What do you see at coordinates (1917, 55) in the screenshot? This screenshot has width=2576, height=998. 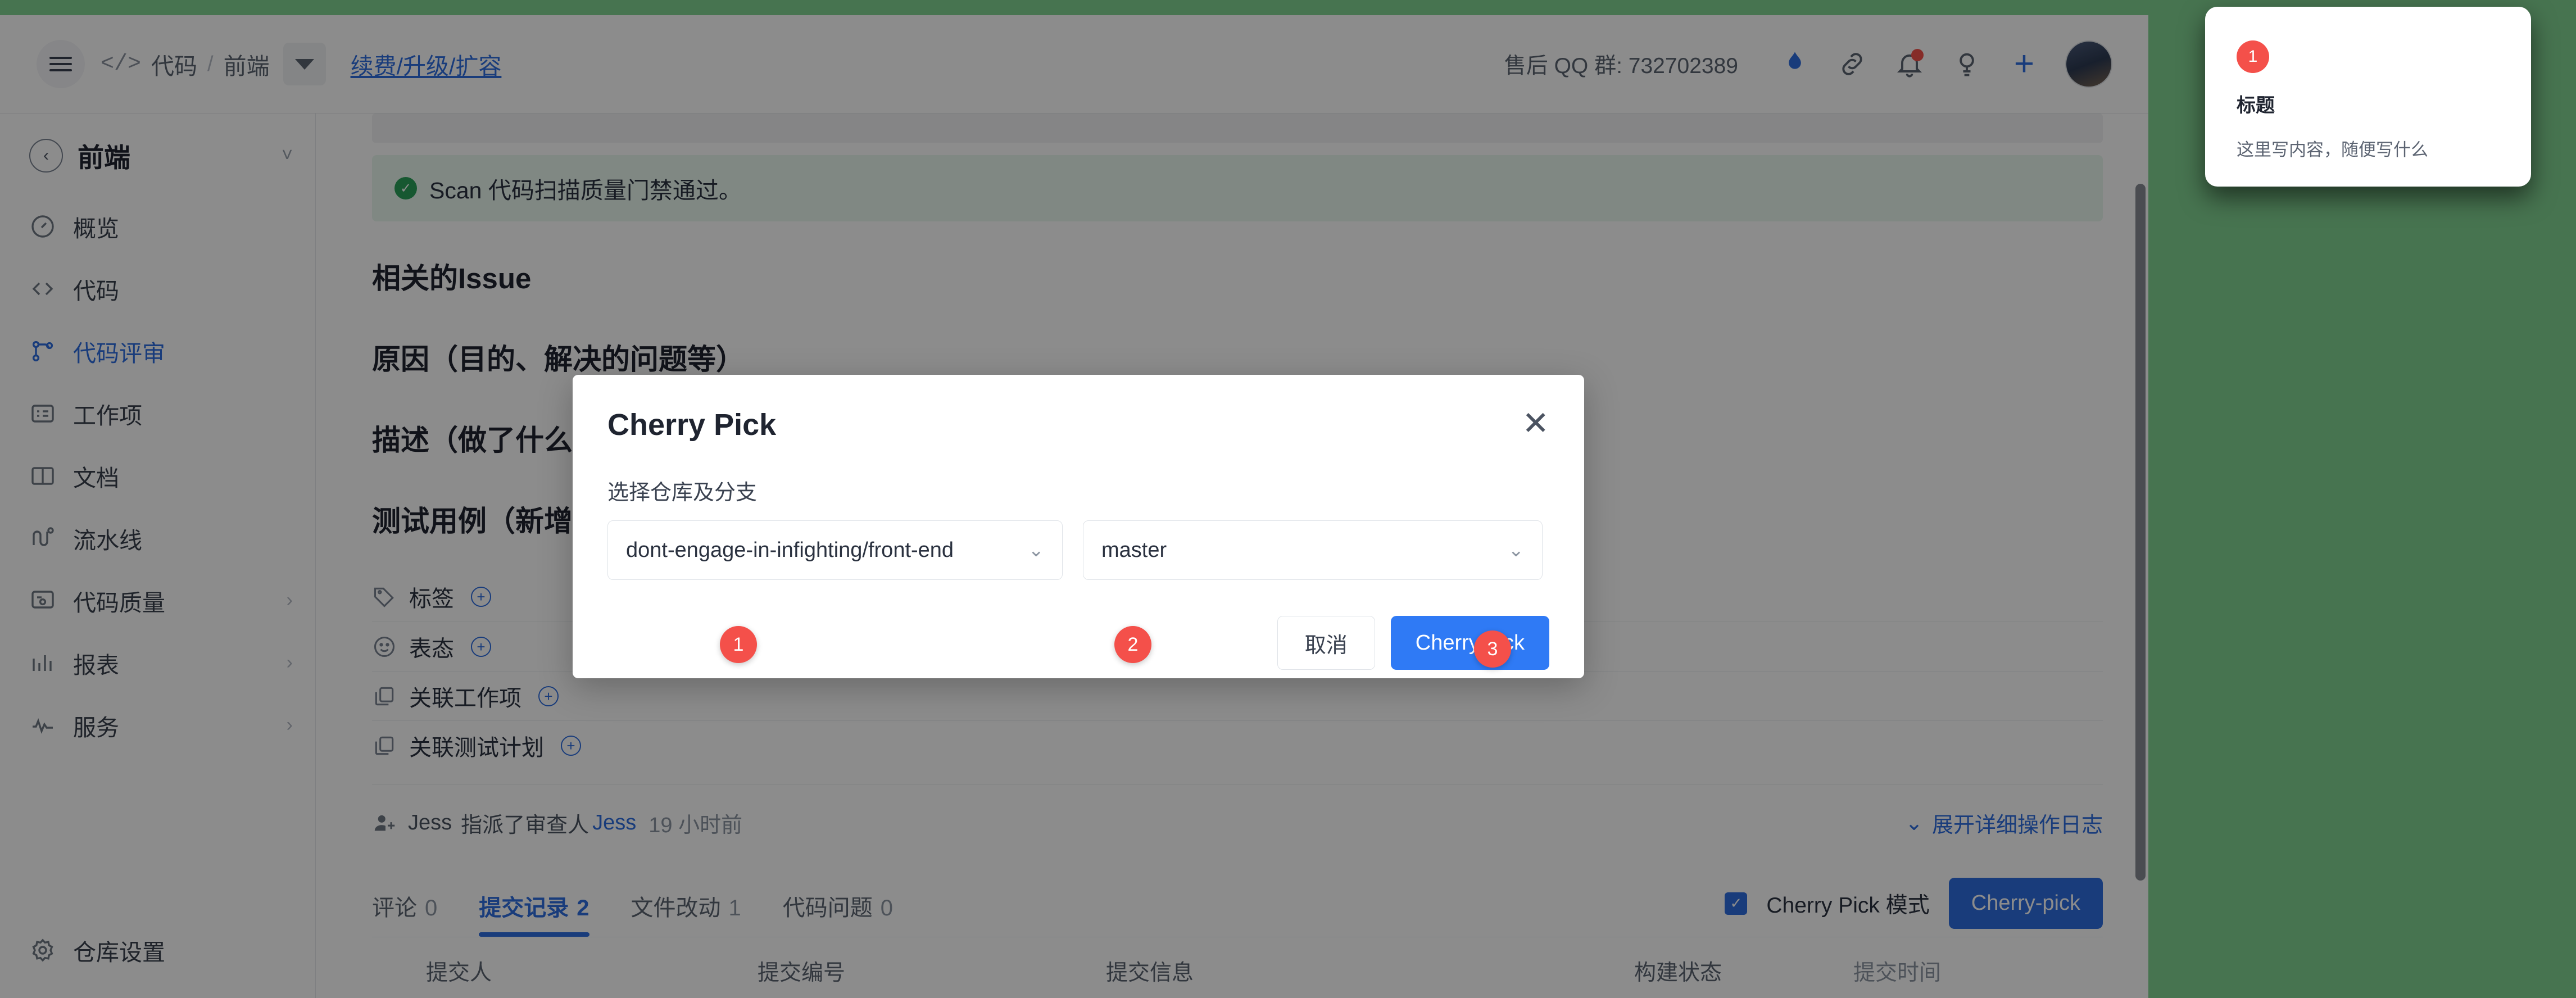 I see `notification-badge` at bounding box center [1917, 55].